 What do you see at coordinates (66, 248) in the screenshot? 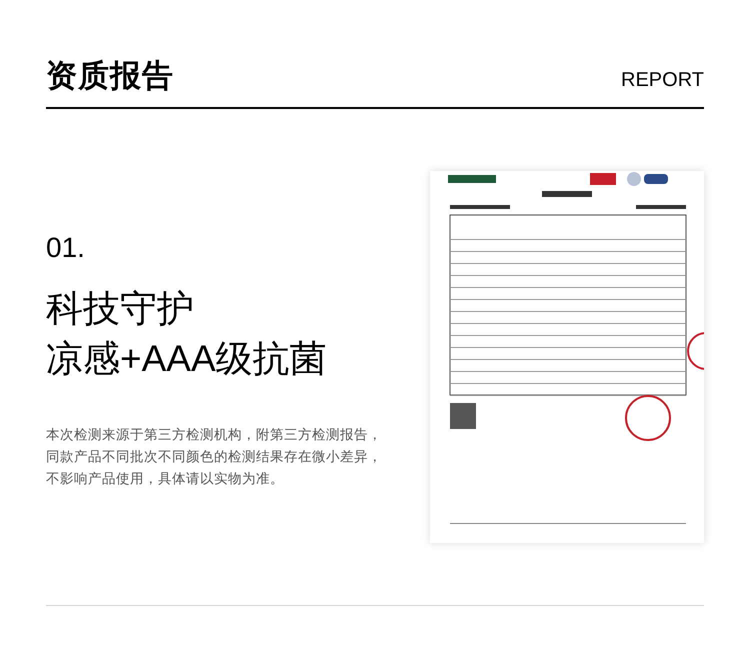
I see `section-number: 01.` at bounding box center [66, 248].